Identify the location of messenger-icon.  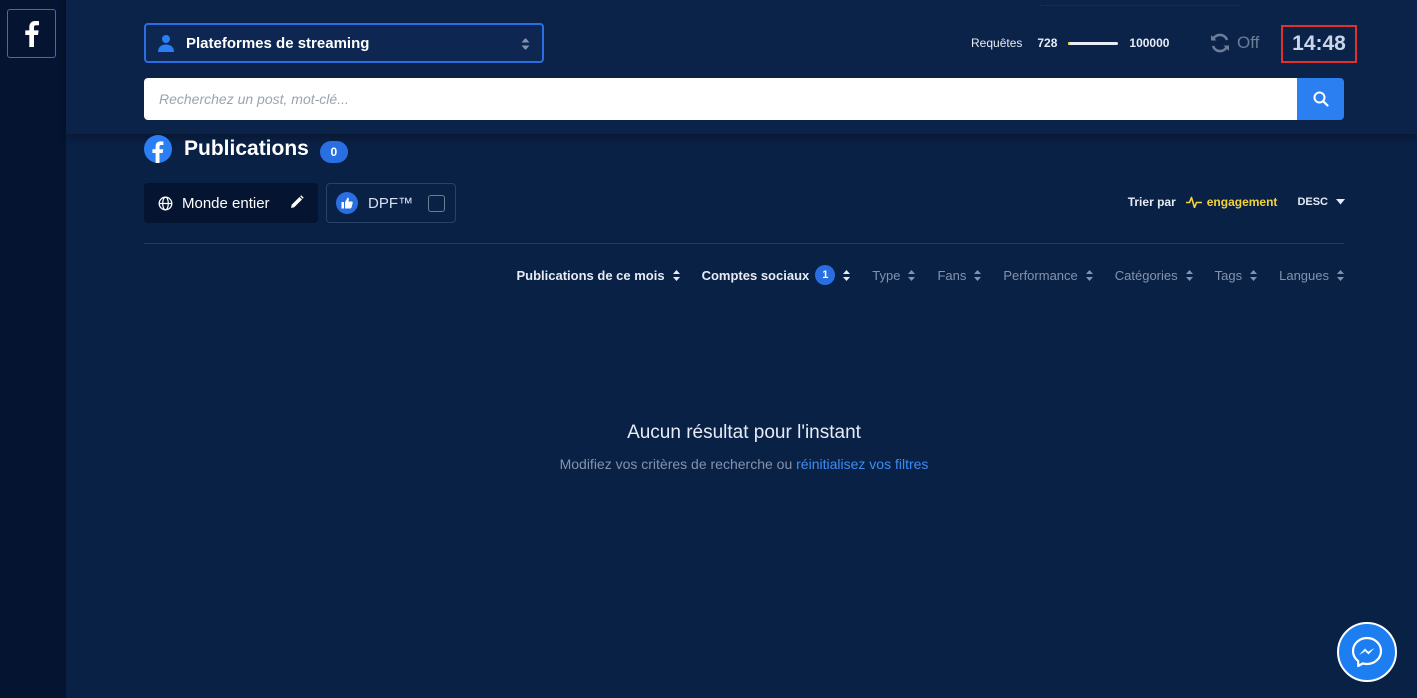
(1367, 652).